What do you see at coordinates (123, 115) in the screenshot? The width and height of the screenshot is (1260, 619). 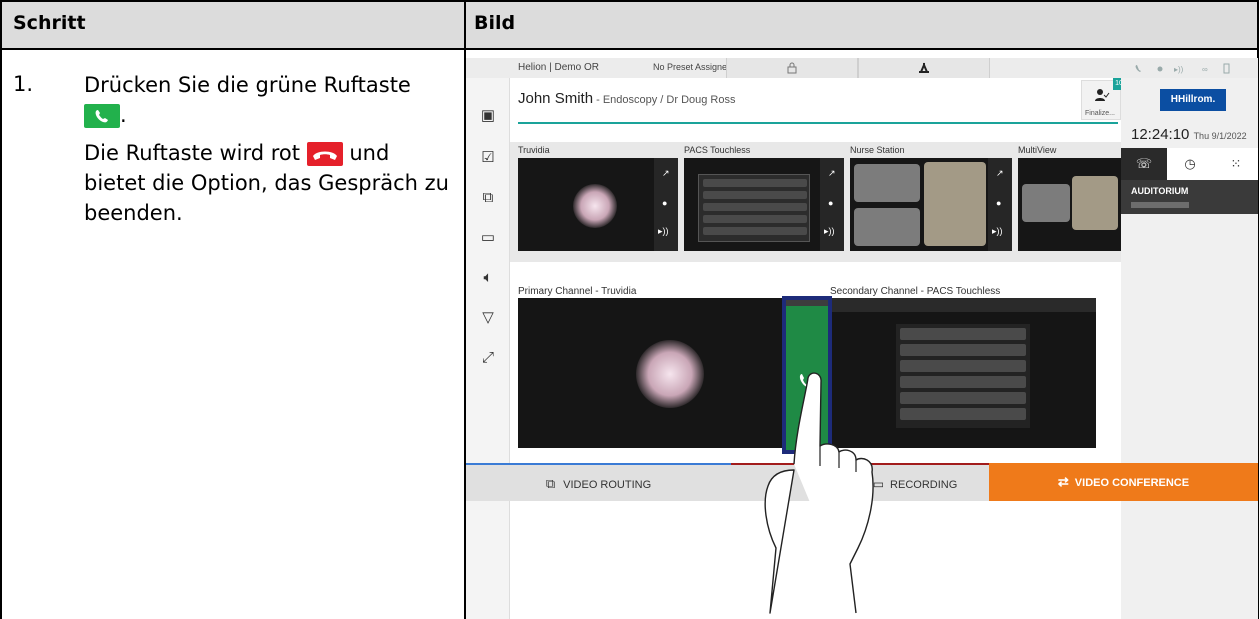 I see `step-line1-end: .` at bounding box center [123, 115].